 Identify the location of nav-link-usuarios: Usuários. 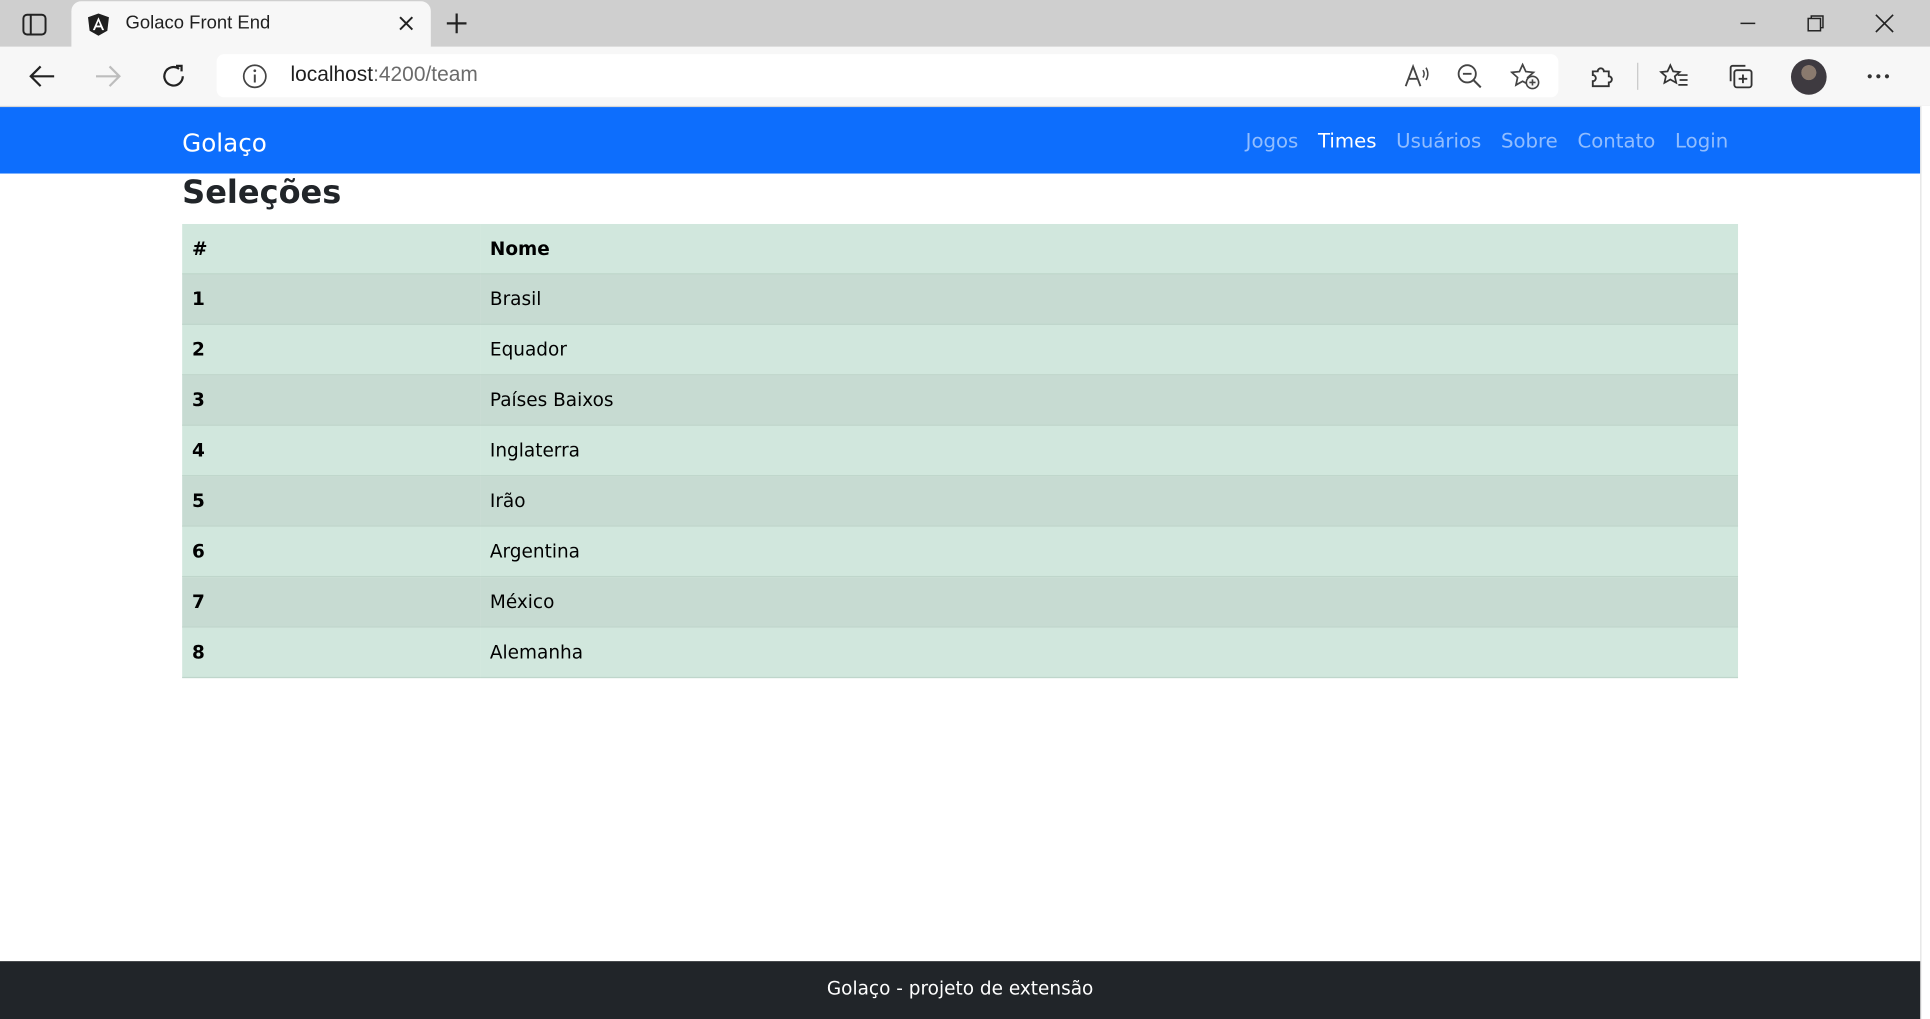
(1438, 140).